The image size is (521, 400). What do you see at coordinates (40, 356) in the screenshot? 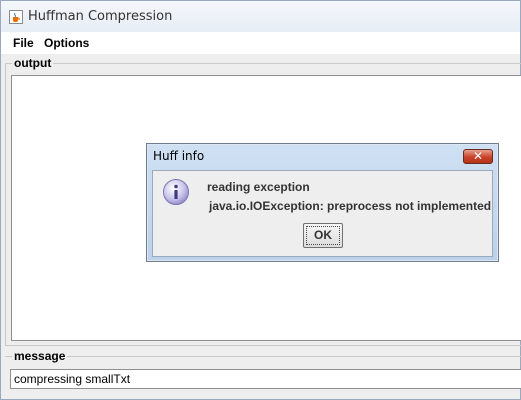
I see `message-label: message` at bounding box center [40, 356].